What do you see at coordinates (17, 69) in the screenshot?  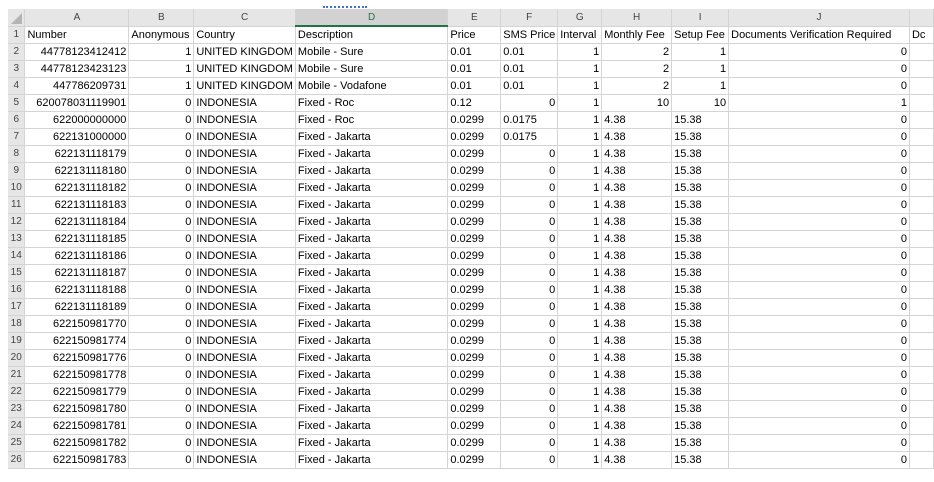 I see `row-header: 3` at bounding box center [17, 69].